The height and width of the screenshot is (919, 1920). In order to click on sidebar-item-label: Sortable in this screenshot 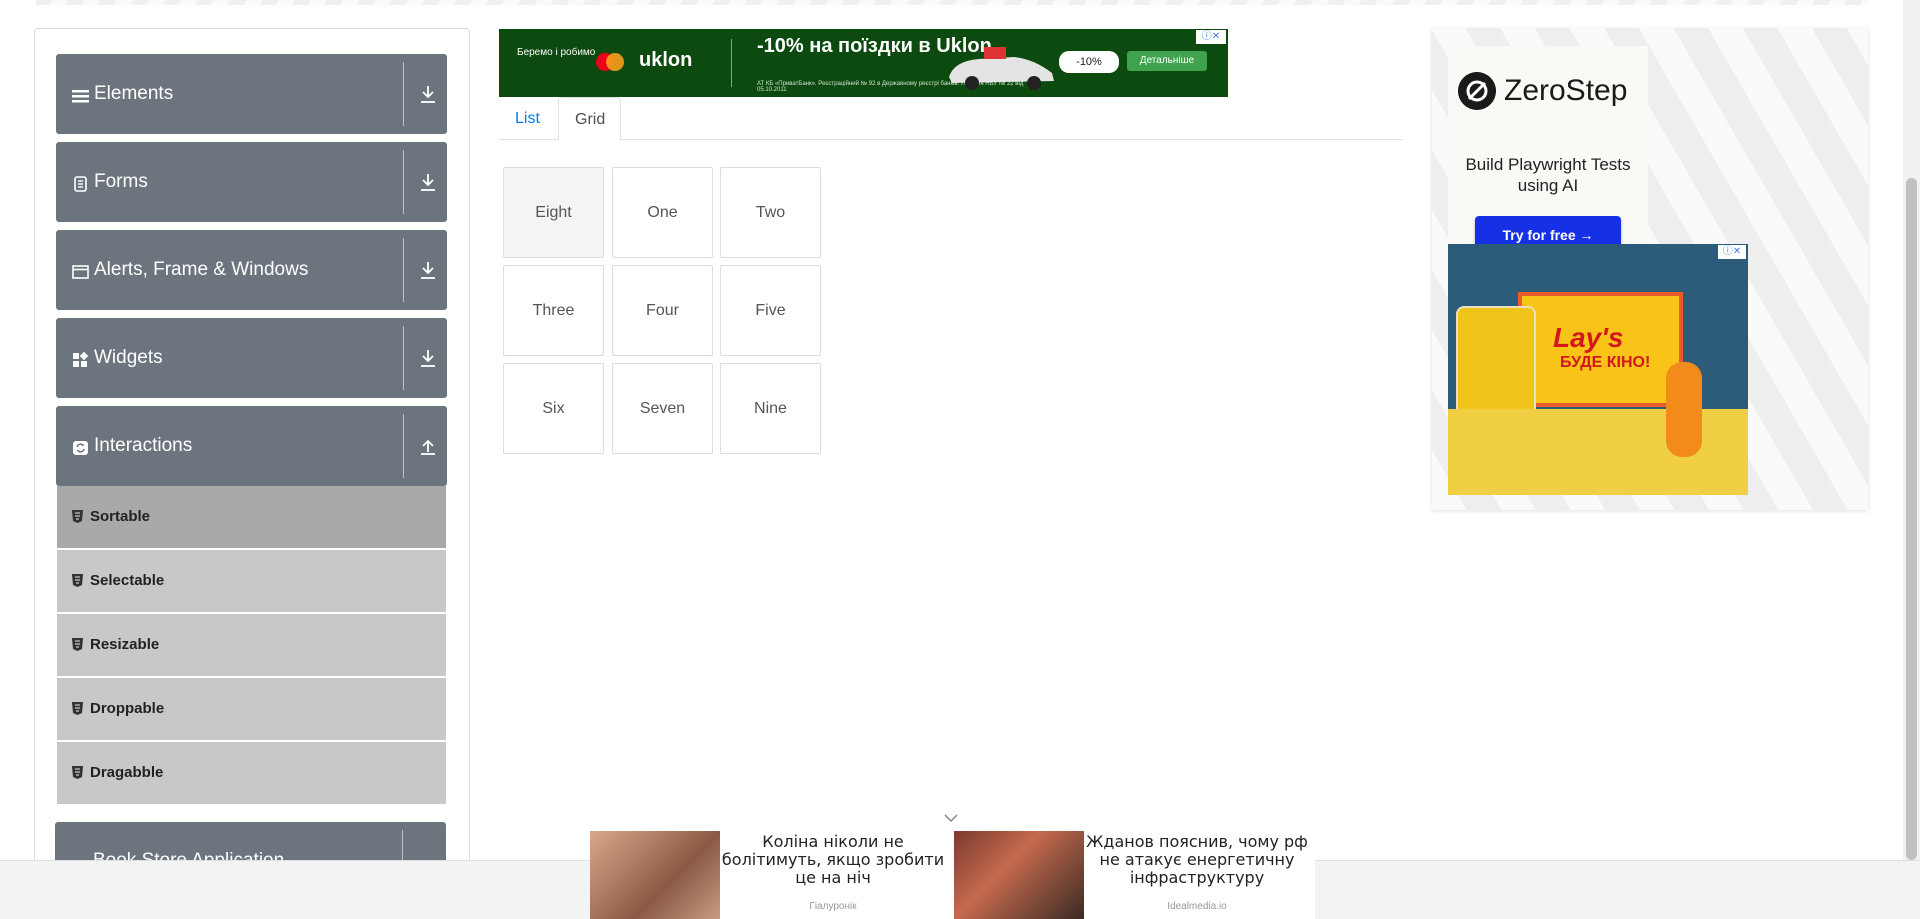, I will do `click(120, 516)`.